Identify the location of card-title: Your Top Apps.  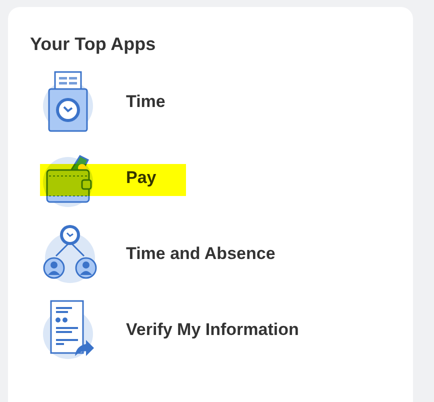
(93, 44).